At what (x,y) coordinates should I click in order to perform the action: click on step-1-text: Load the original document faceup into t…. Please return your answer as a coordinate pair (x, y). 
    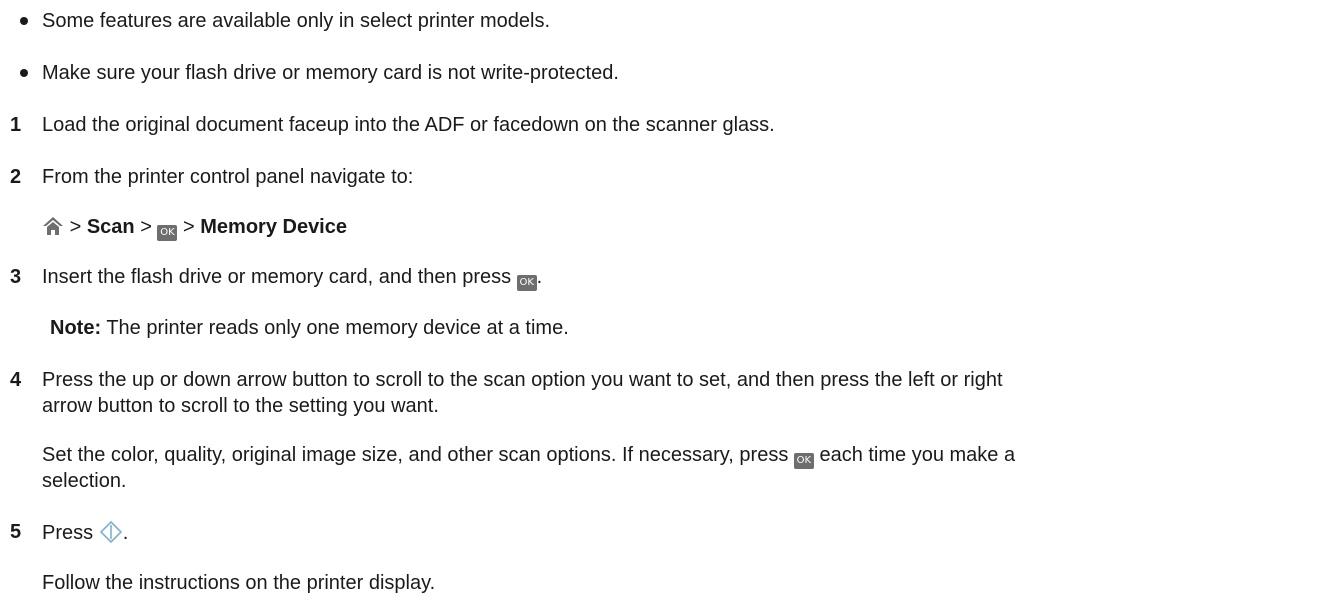
    Looking at the image, I should click on (408, 125).